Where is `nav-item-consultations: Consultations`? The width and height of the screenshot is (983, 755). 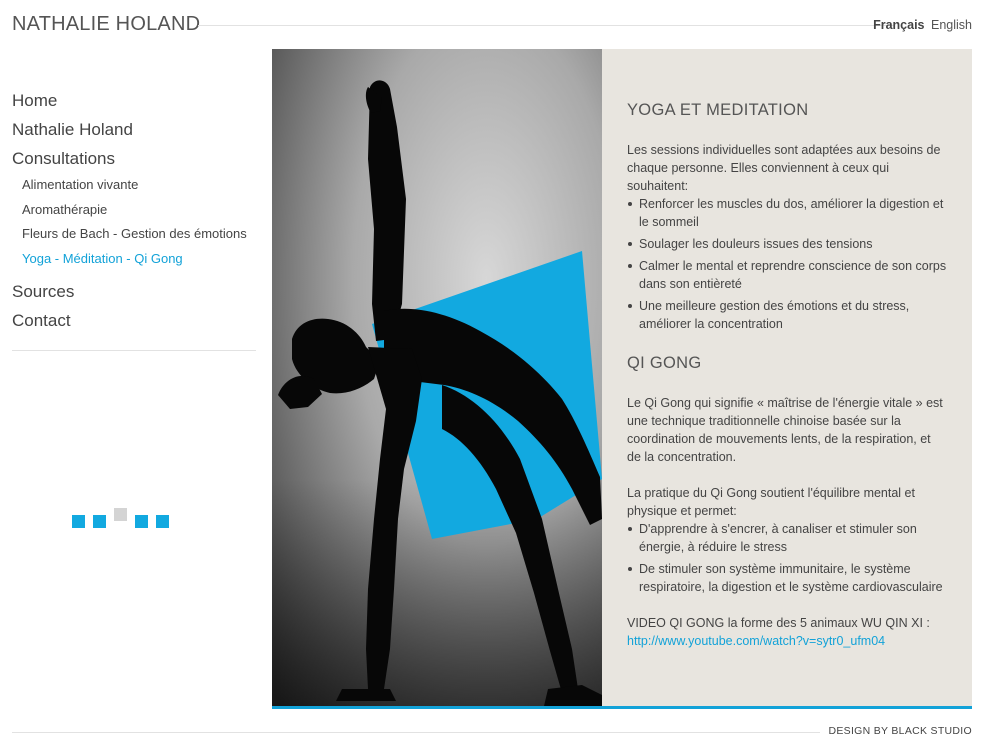
nav-item-consultations: Consultations is located at coordinates (134, 158).